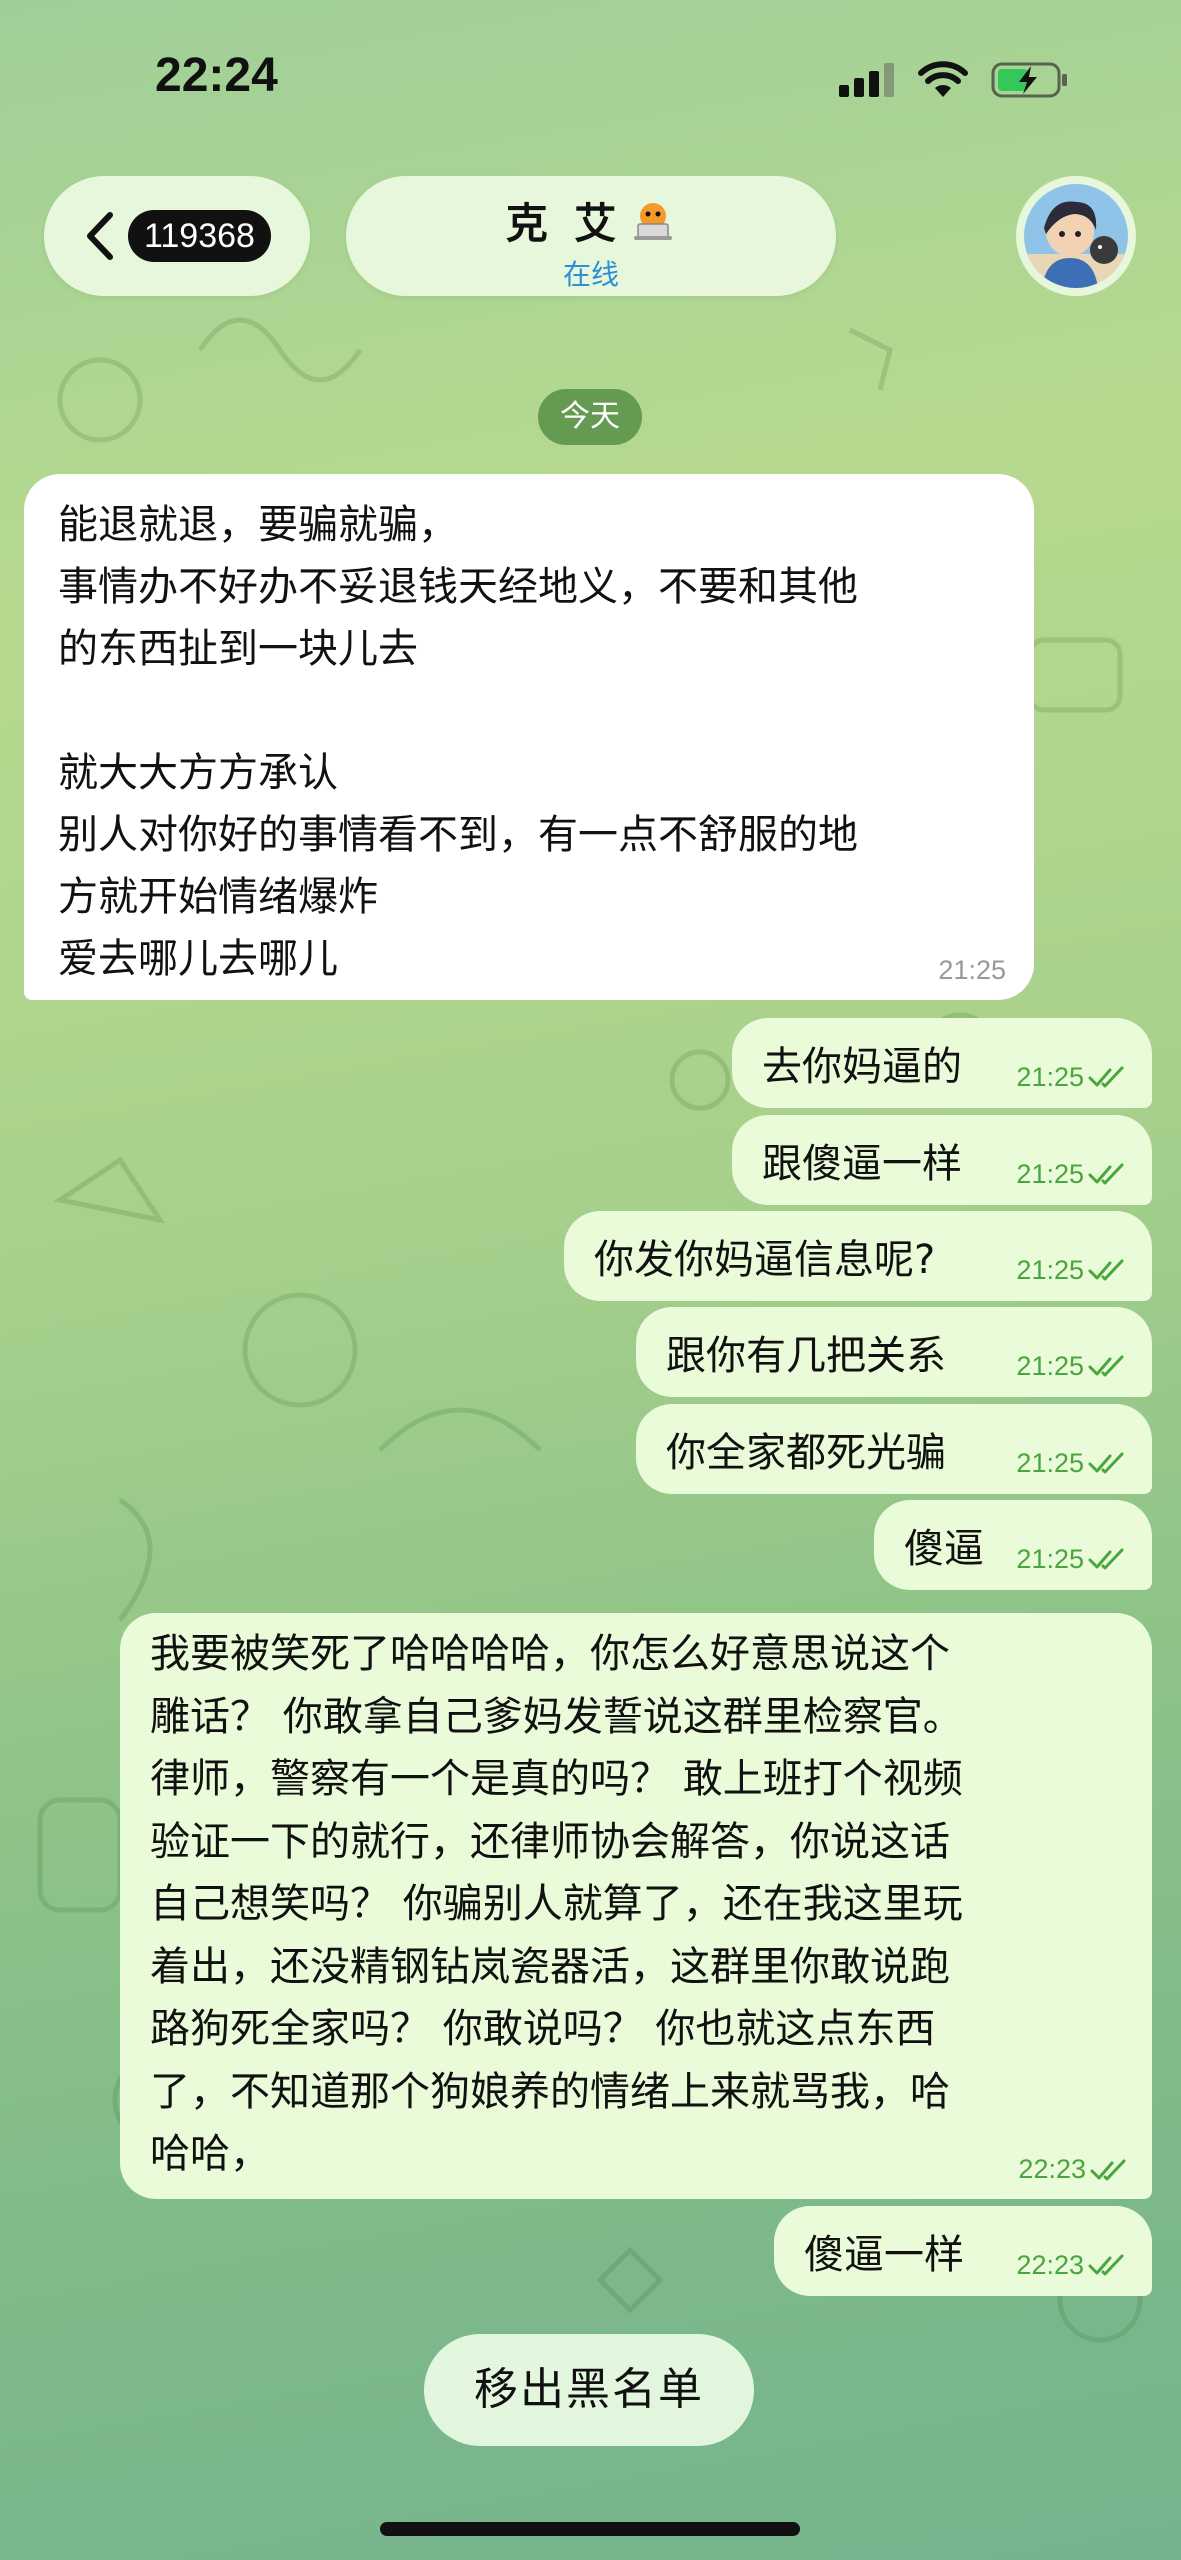  I want to click on battery-charging-icon, so click(1029, 80).